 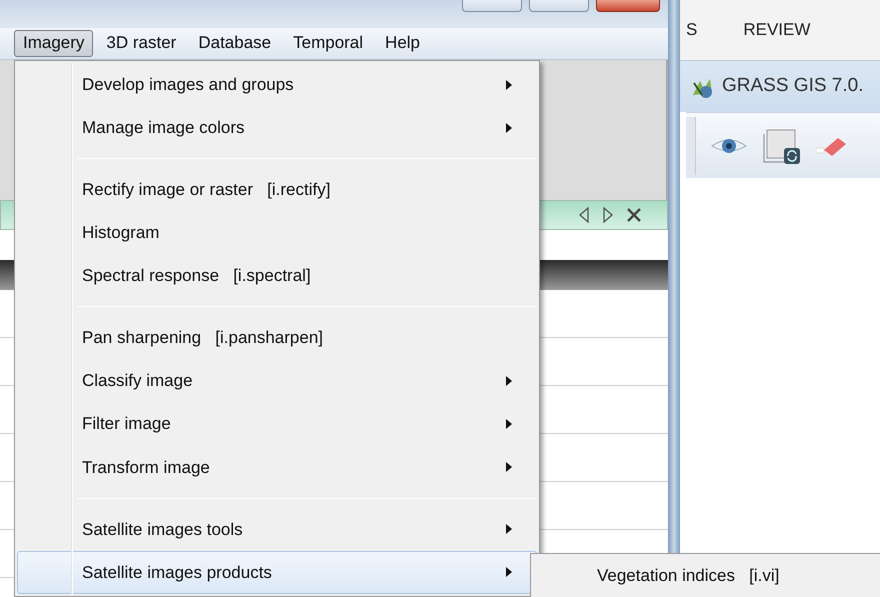 What do you see at coordinates (706, 576) in the screenshot?
I see `menu-item: Vegetation indices [i.vi]` at bounding box center [706, 576].